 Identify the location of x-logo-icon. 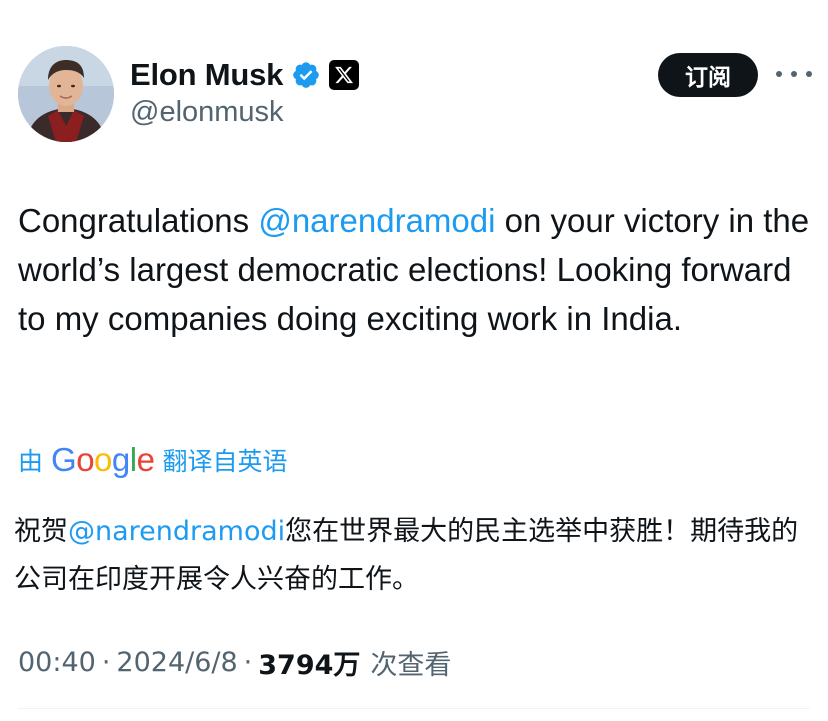
(344, 75).